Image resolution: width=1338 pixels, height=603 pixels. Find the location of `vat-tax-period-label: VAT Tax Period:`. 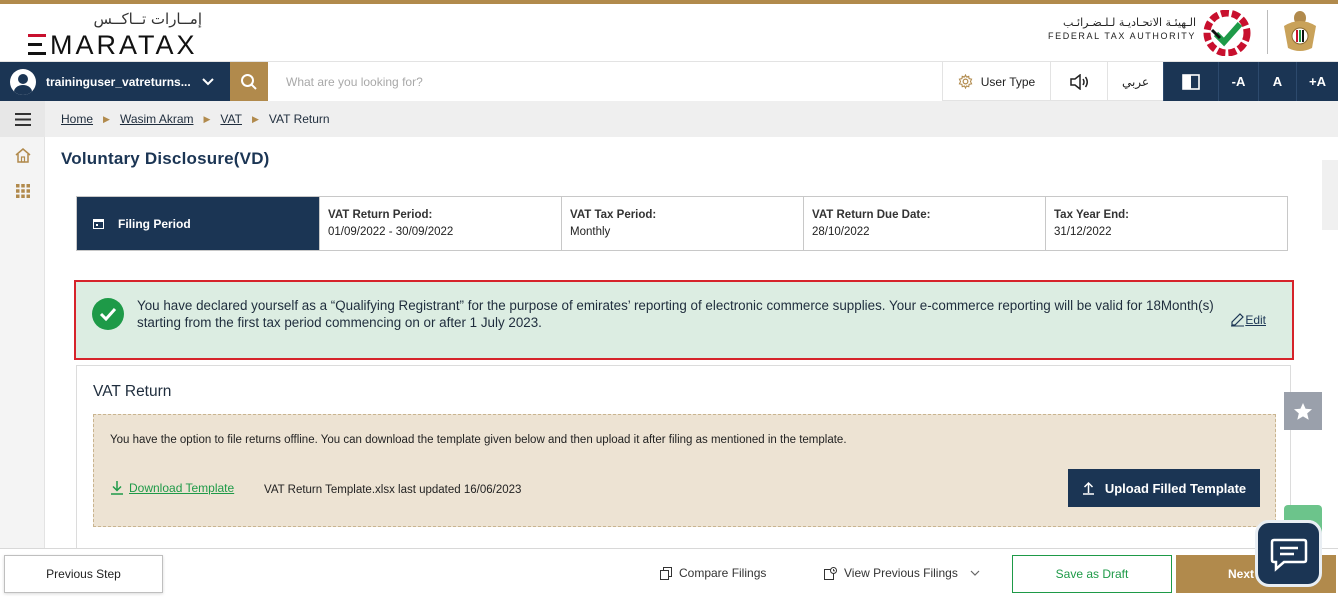

vat-tax-period-label: VAT Tax Period: is located at coordinates (613, 215).